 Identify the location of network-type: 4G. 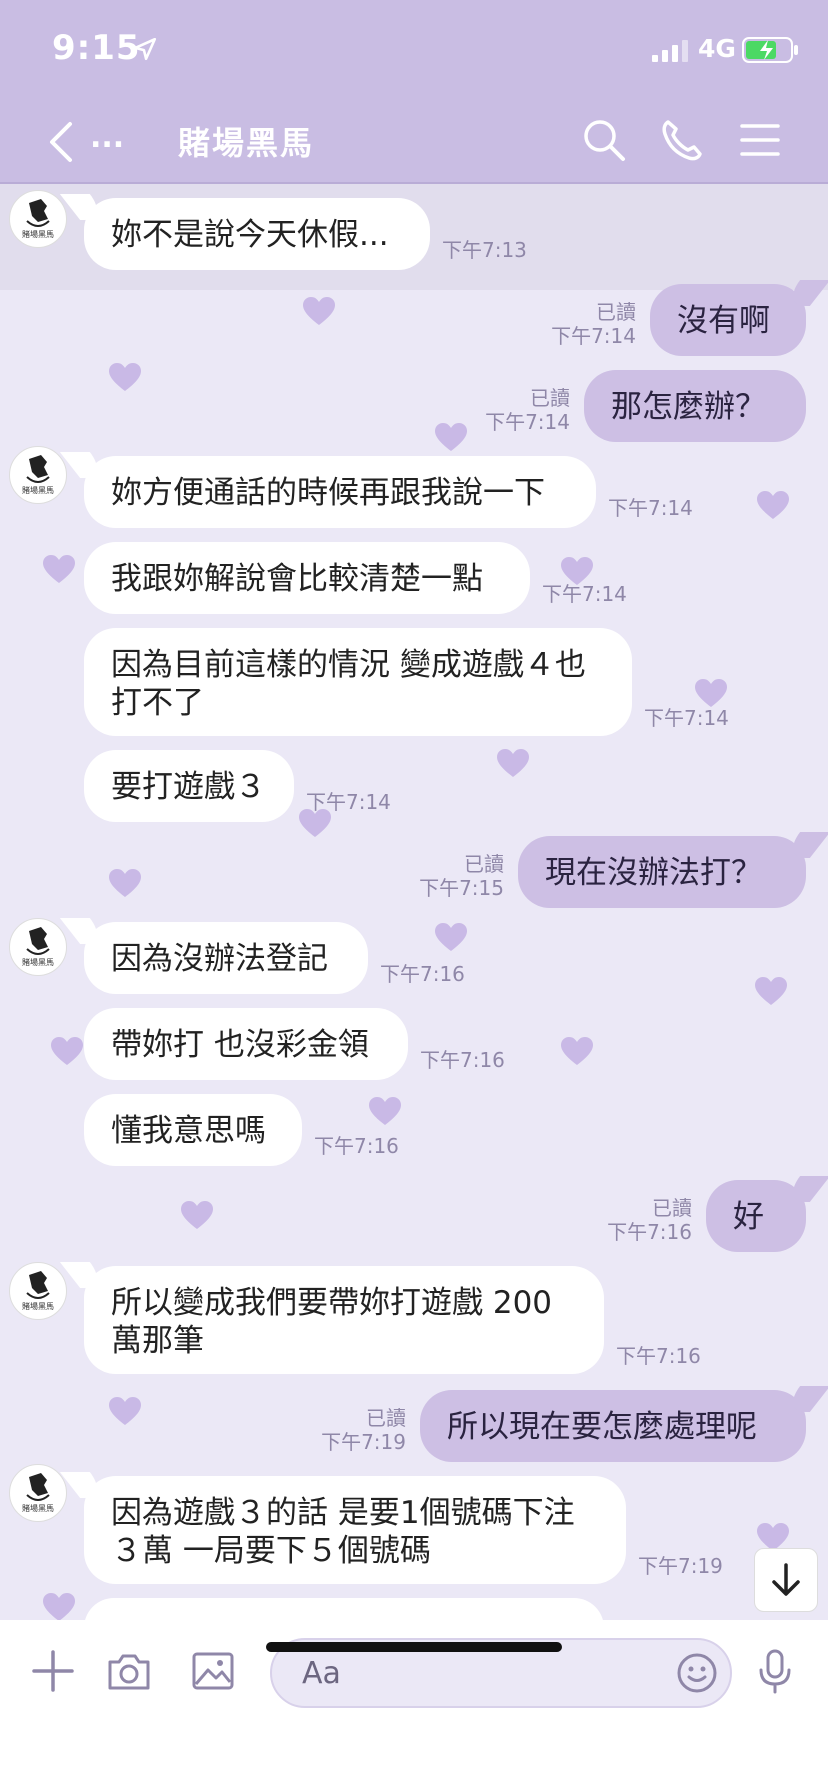
(717, 48).